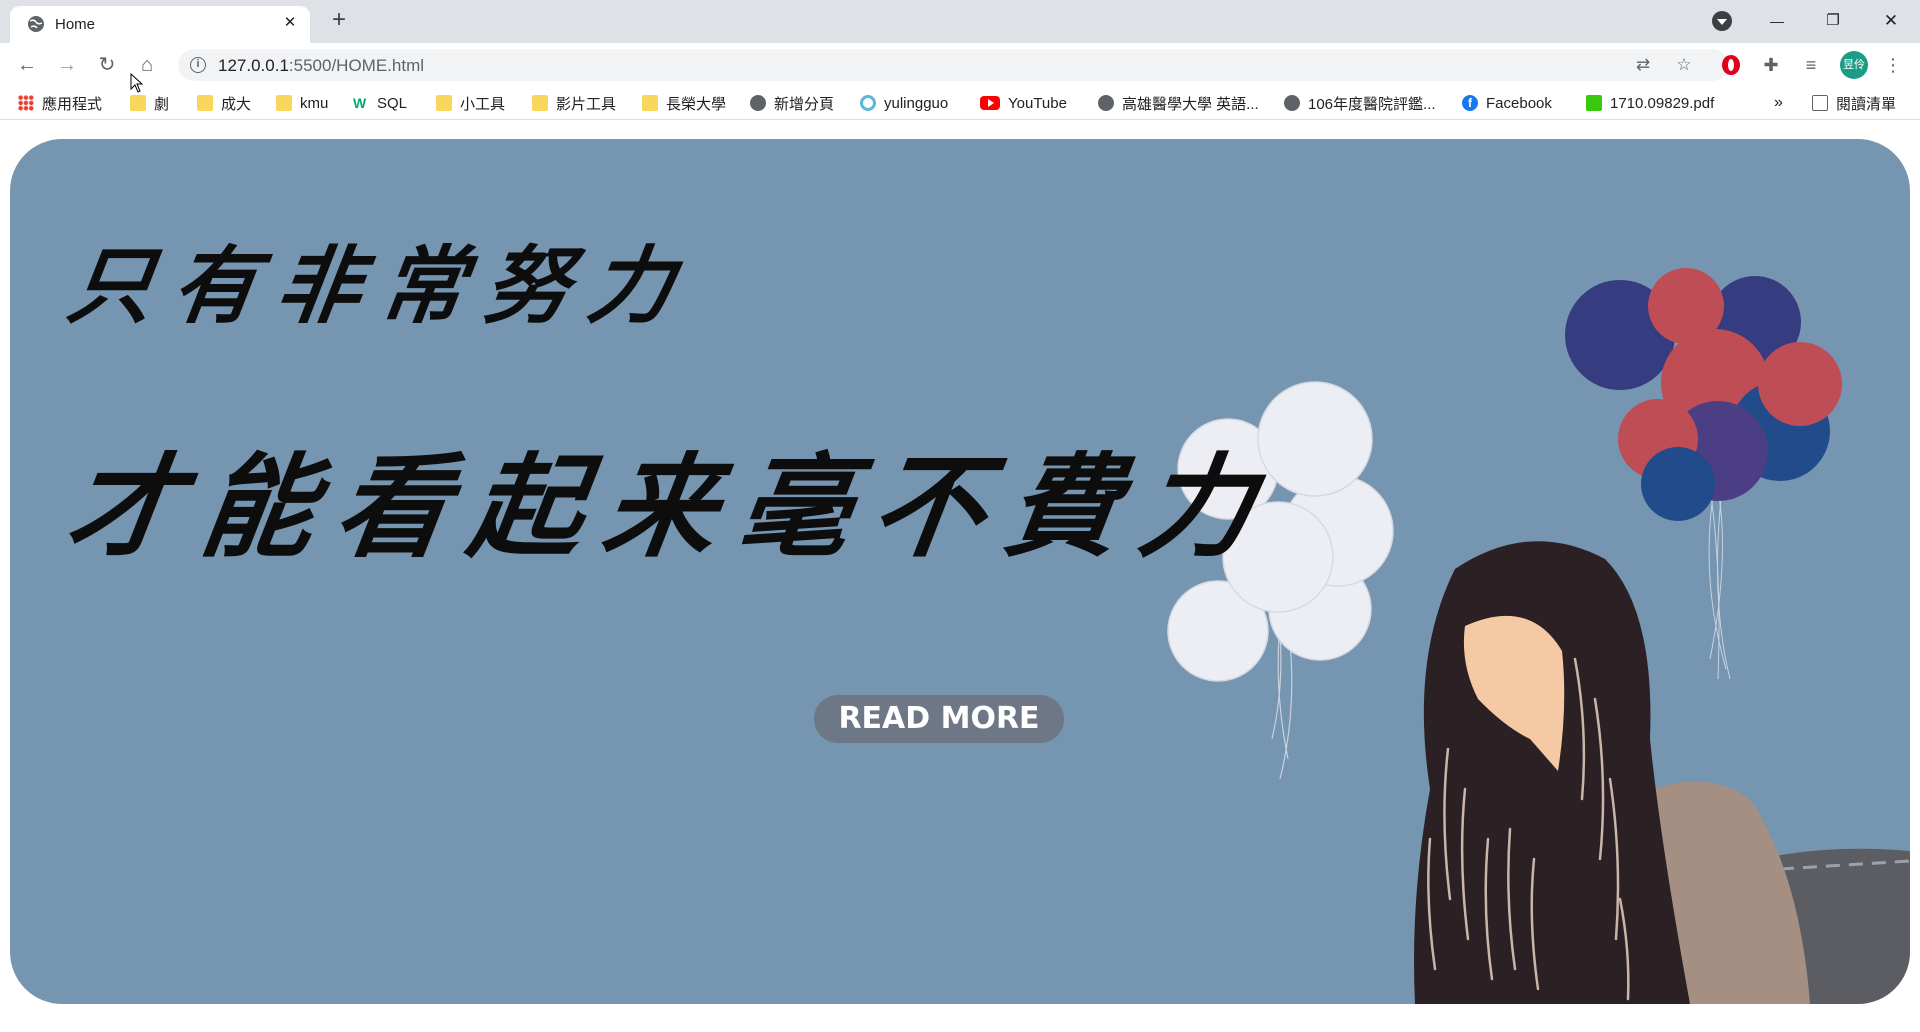  I want to click on opera-extension-icon, so click(1731, 65).